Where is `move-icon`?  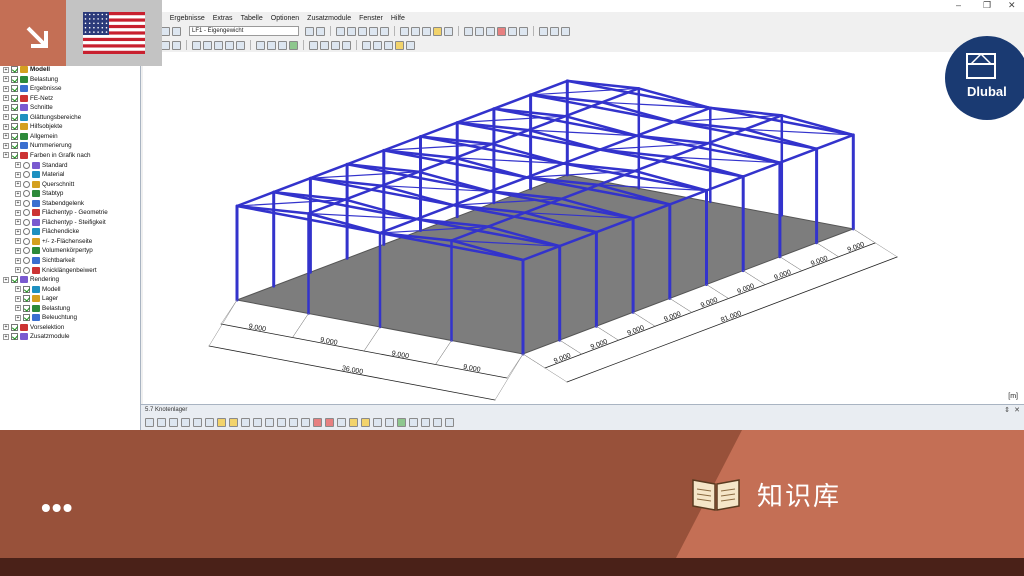
move-icon is located at coordinates (377, 45).